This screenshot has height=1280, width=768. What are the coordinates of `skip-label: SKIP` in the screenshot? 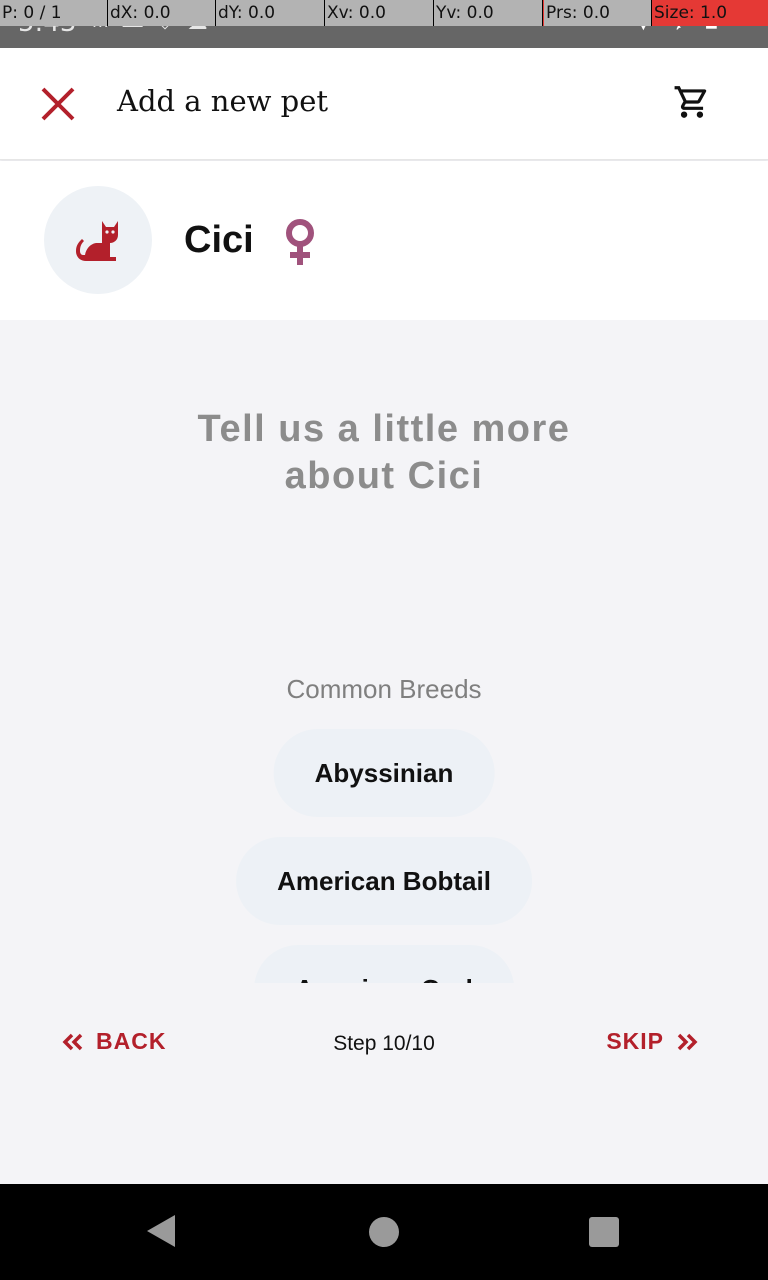 It's located at (635, 1041).